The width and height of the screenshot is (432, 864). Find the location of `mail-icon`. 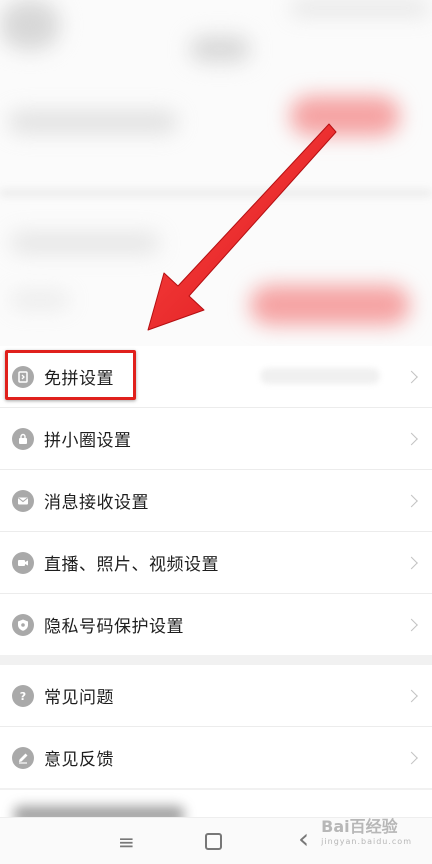

mail-icon is located at coordinates (23, 500).